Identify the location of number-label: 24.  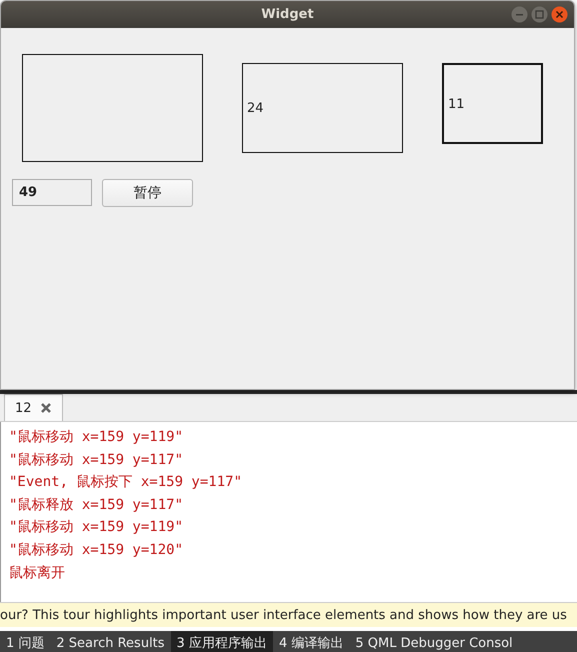
(322, 108).